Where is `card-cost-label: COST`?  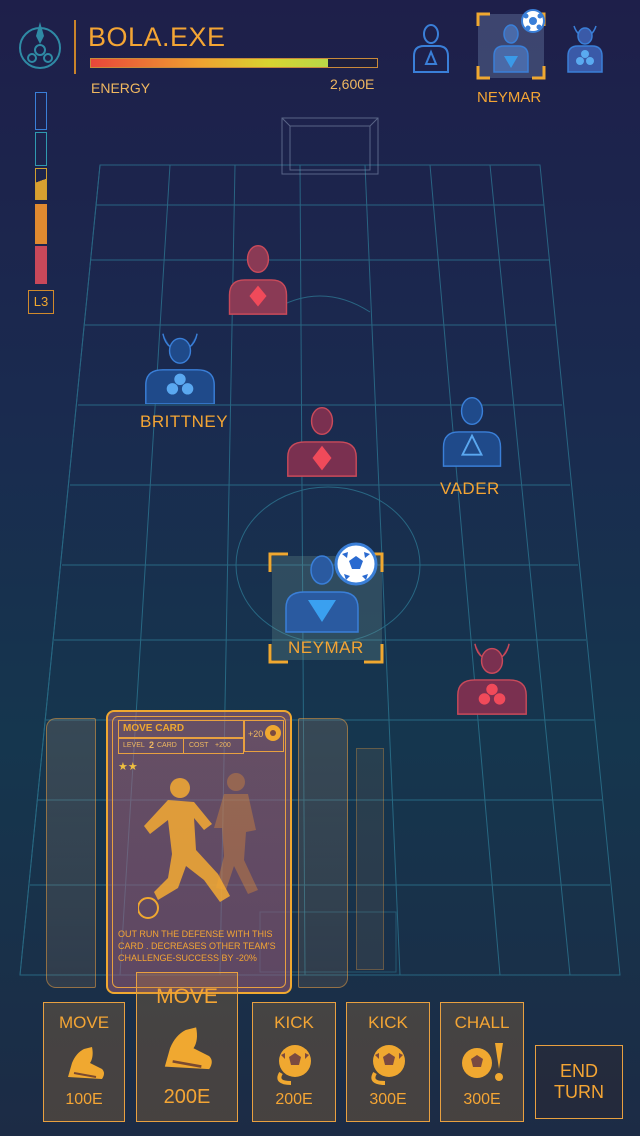
card-cost-label: COST is located at coordinates (199, 745).